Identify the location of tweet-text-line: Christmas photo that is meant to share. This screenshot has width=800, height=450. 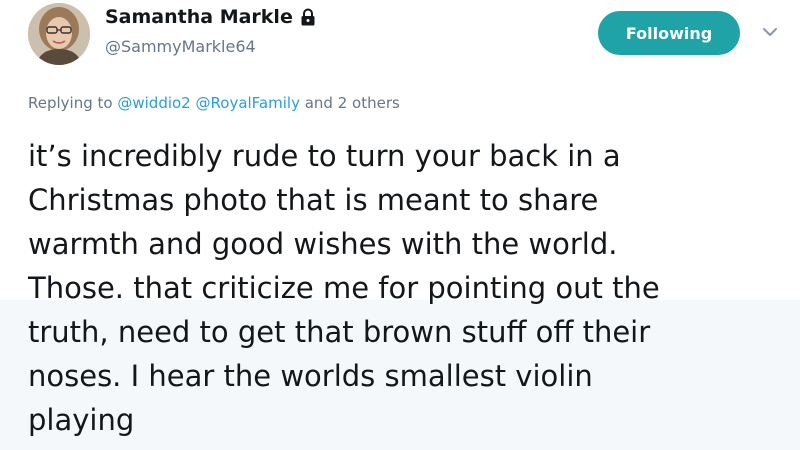
(313, 200).